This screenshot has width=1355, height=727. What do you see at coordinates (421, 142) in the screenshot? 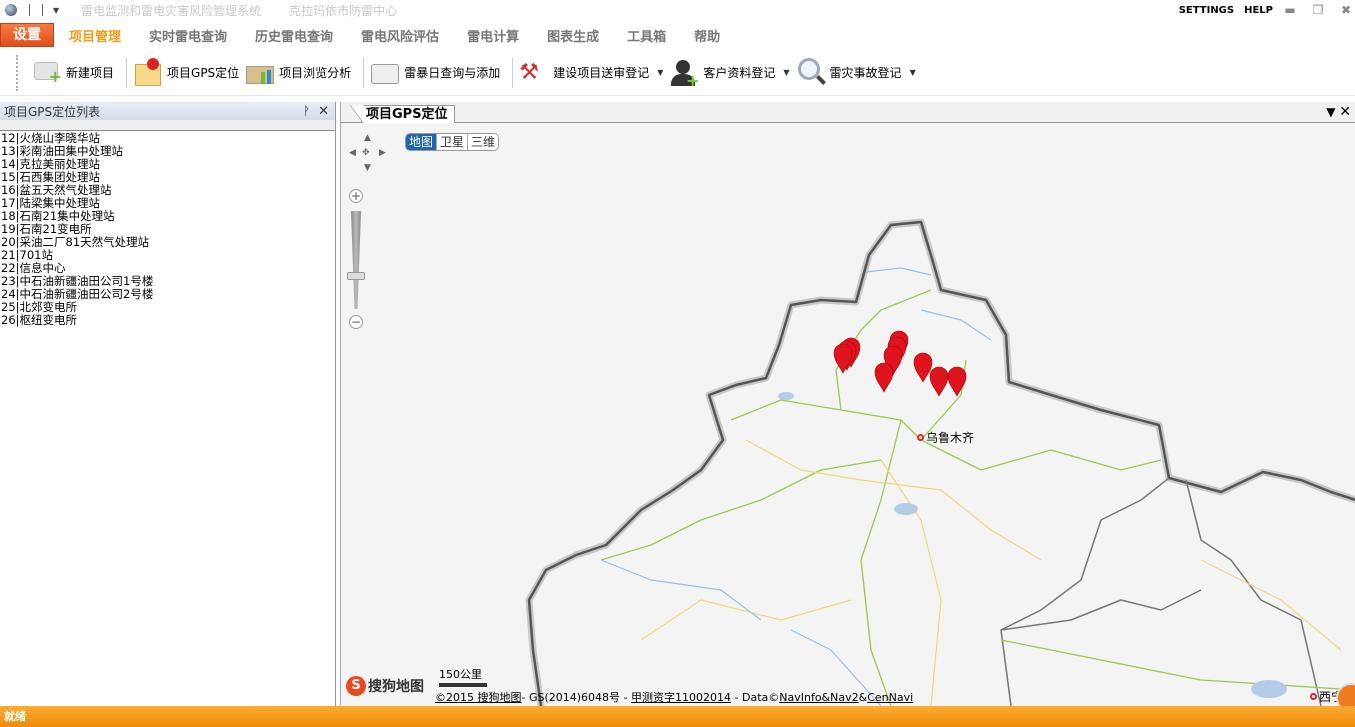
I see `map-type-map: 地图` at bounding box center [421, 142].